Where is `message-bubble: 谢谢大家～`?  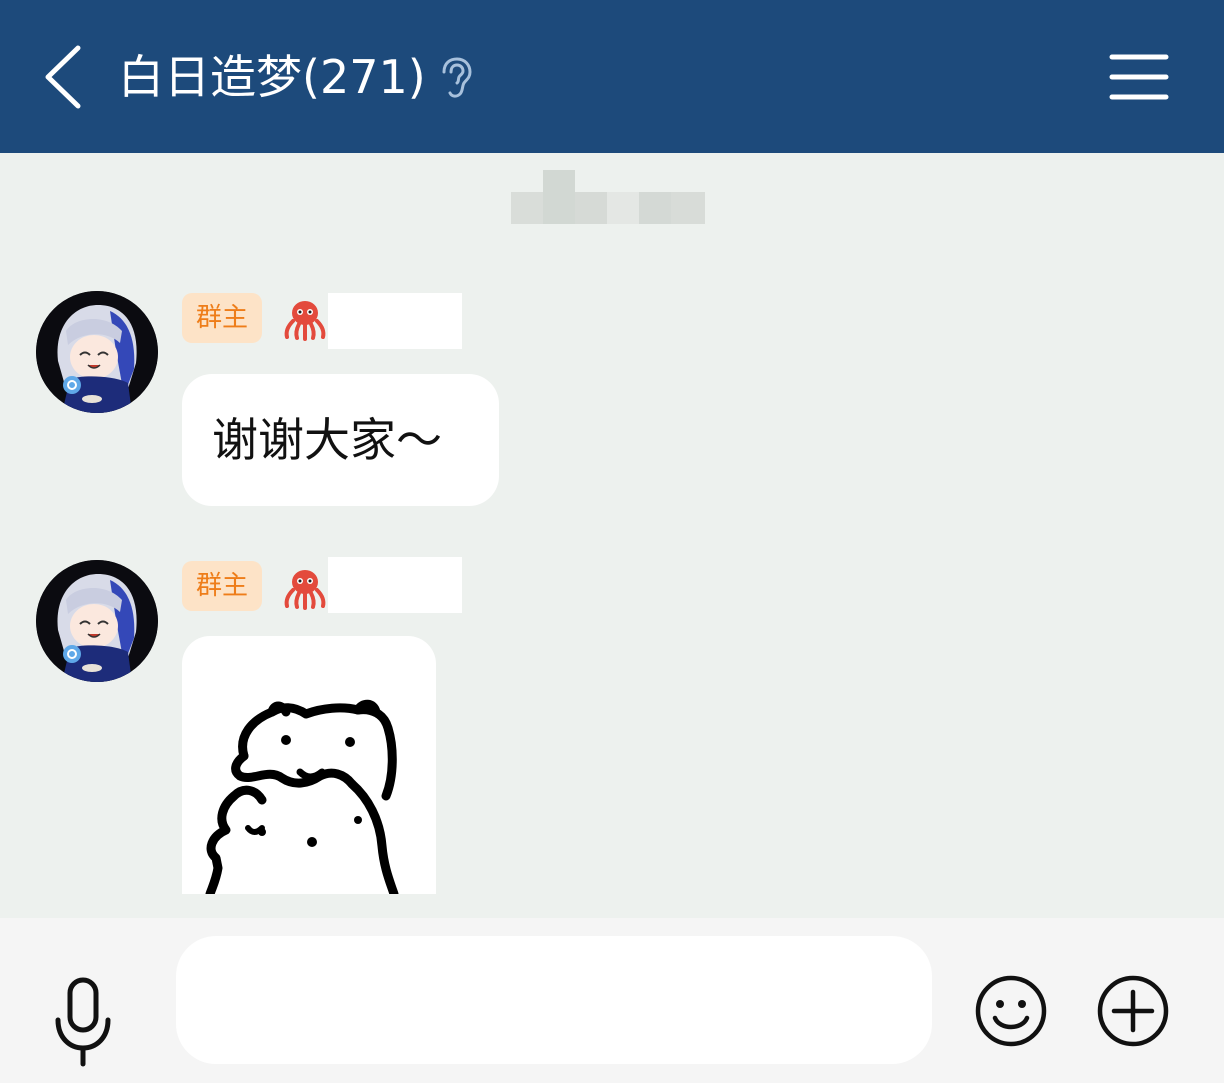 message-bubble: 谢谢大家～ is located at coordinates (340, 440).